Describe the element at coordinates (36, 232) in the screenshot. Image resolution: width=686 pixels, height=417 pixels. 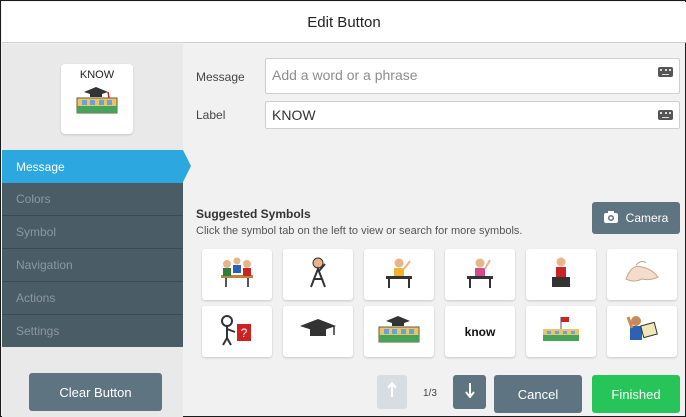
I see `sidebar-item-label: Symbol` at that location.